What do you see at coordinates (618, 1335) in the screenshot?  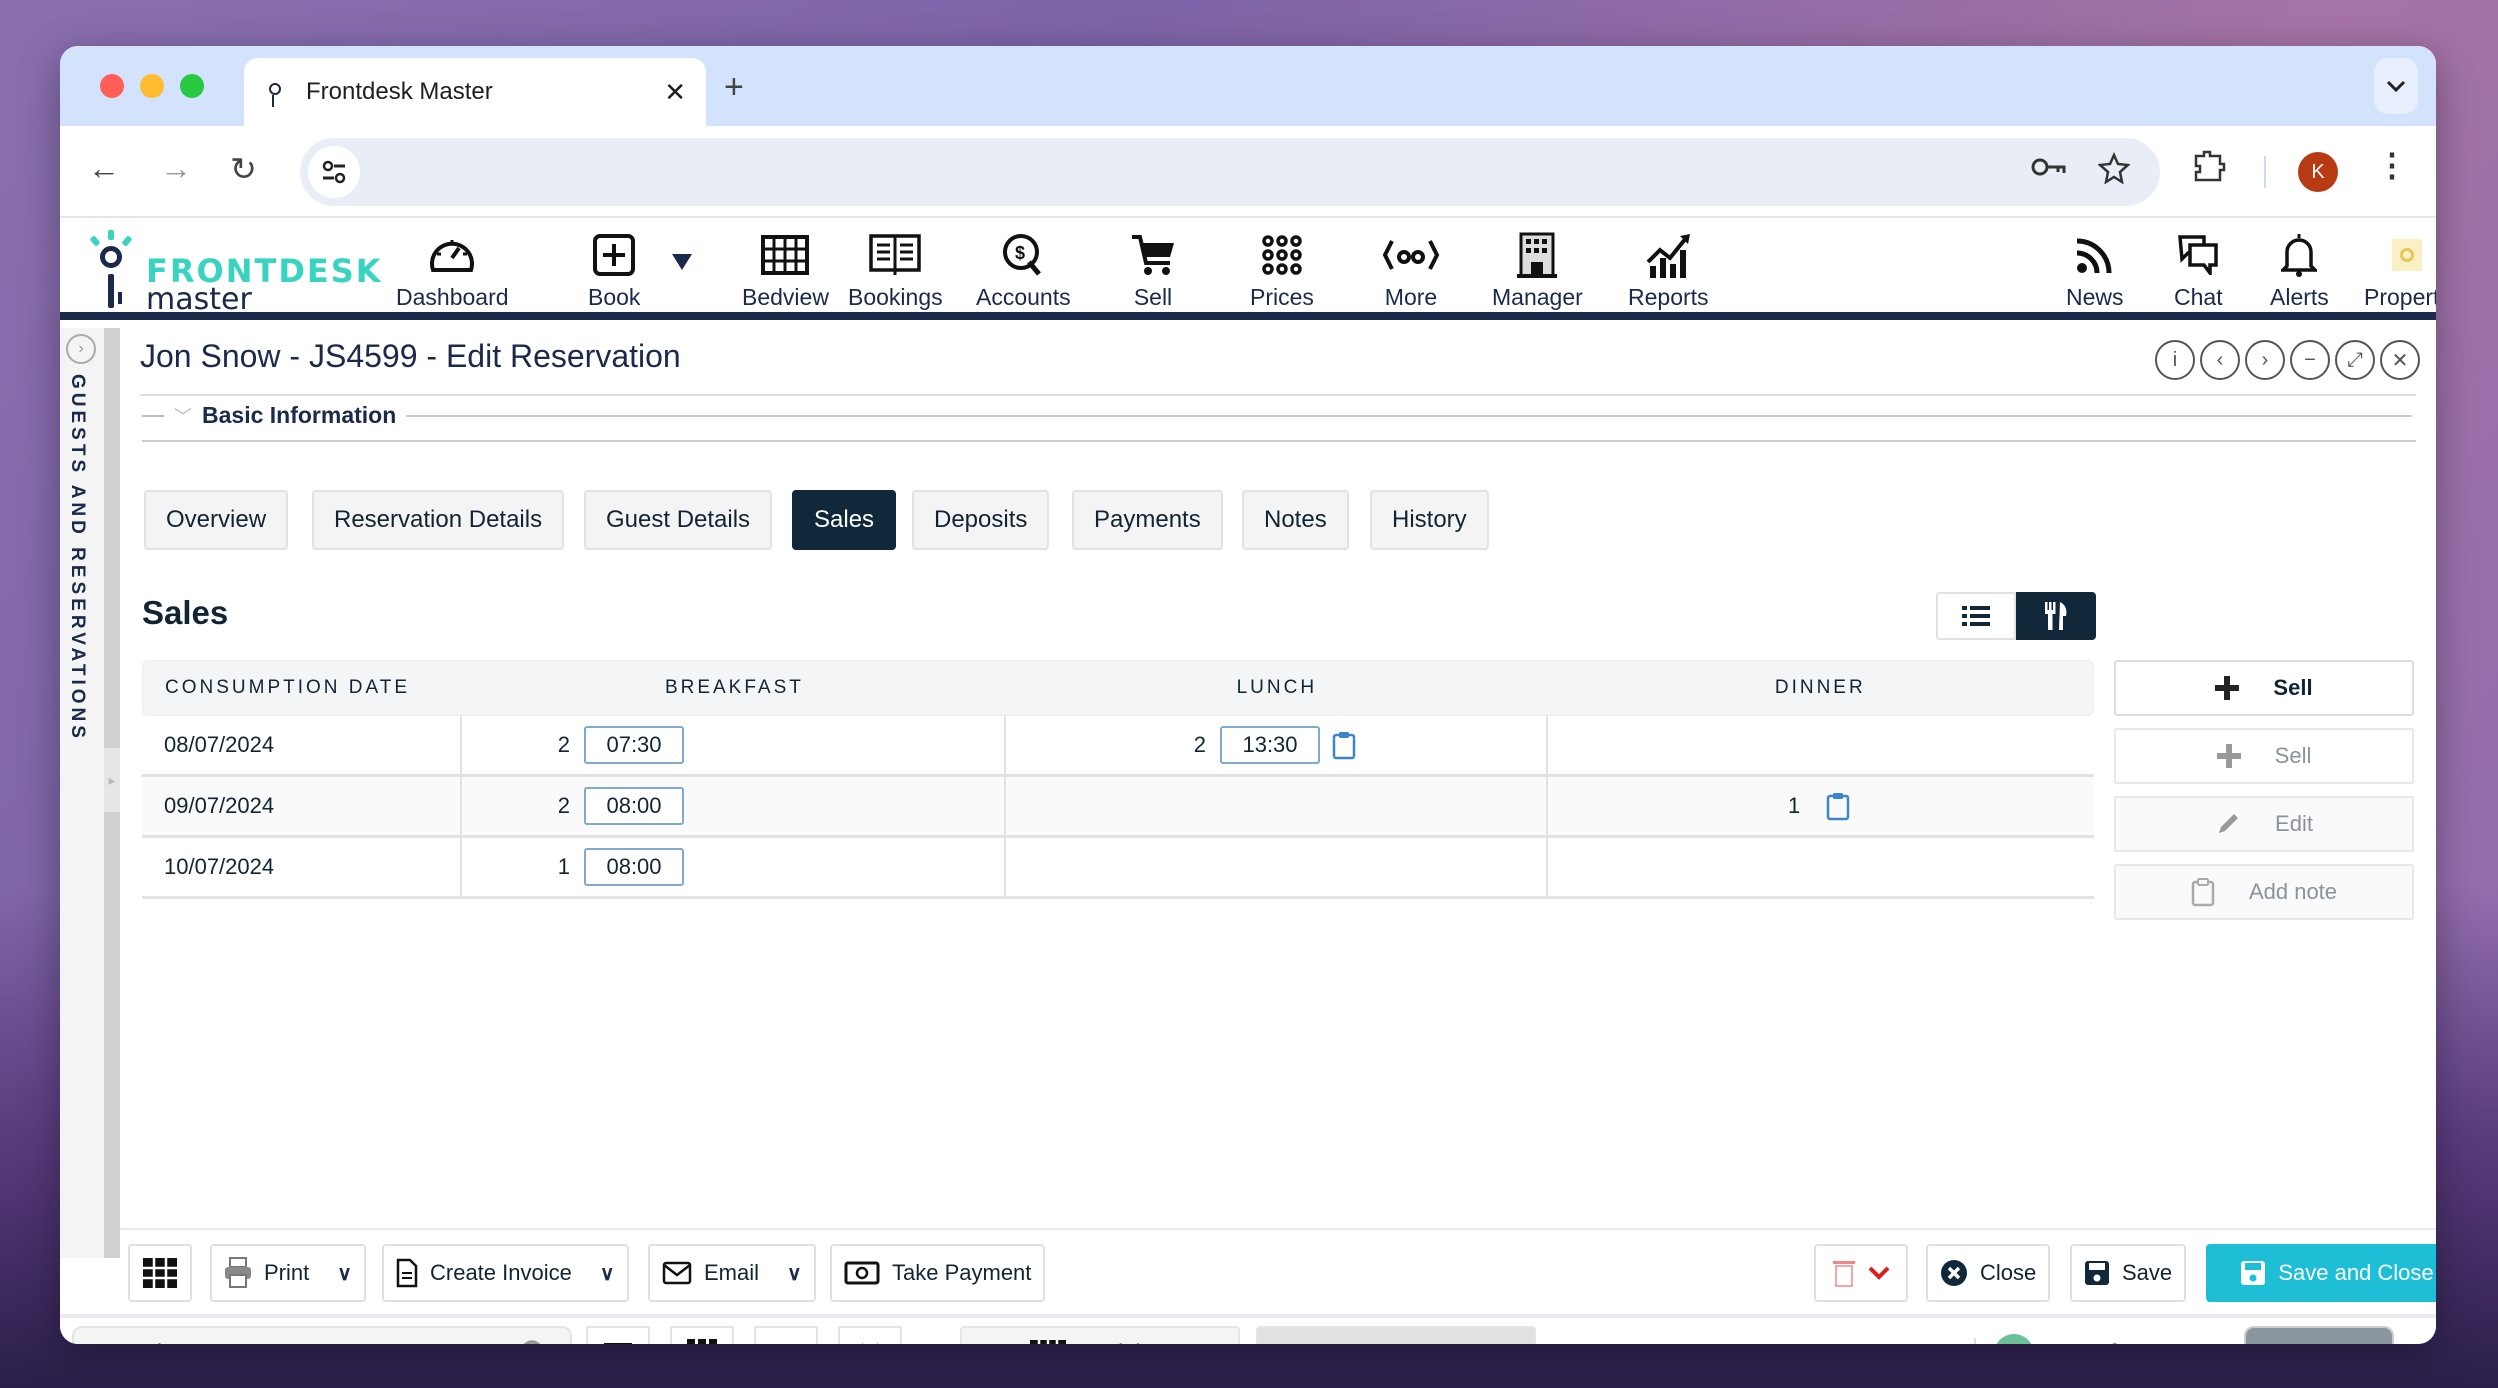 I see `list-menu-button` at bounding box center [618, 1335].